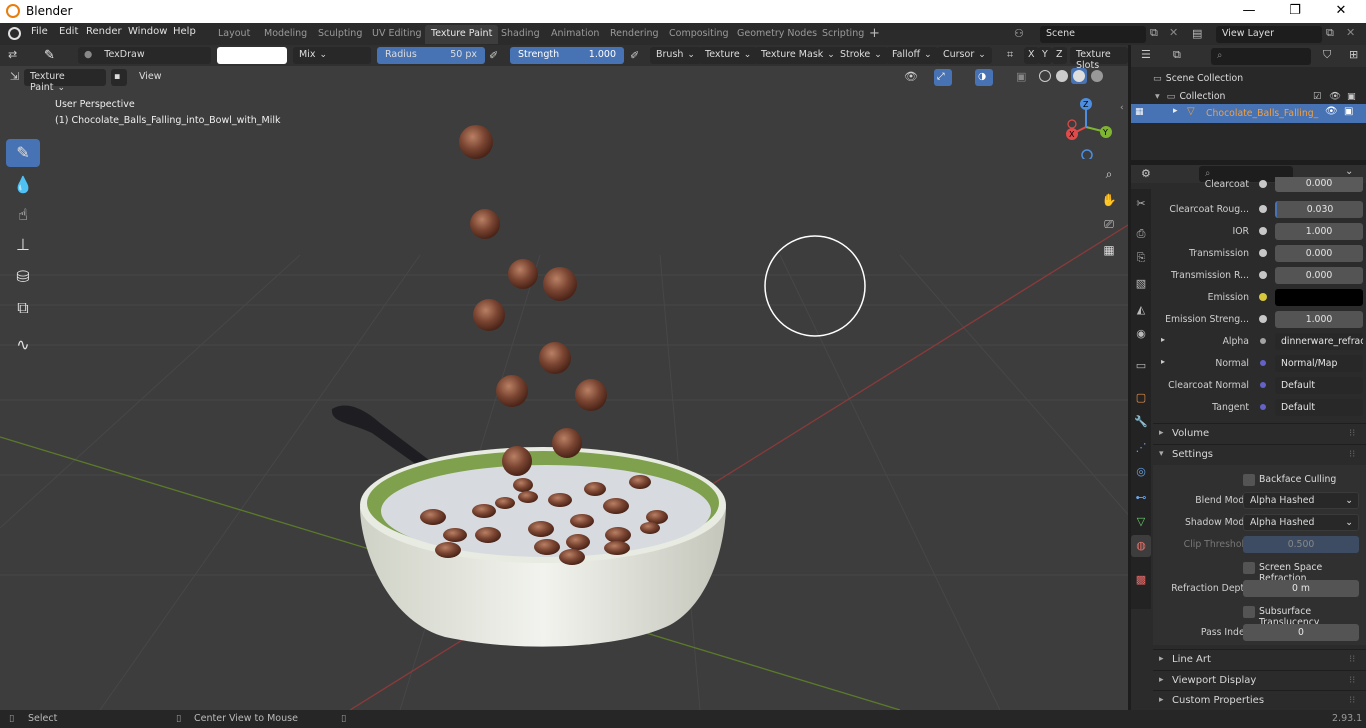  What do you see at coordinates (1352, 659) in the screenshot?
I see `line-art-drag-handle-icon: ⁝⁝` at bounding box center [1352, 659].